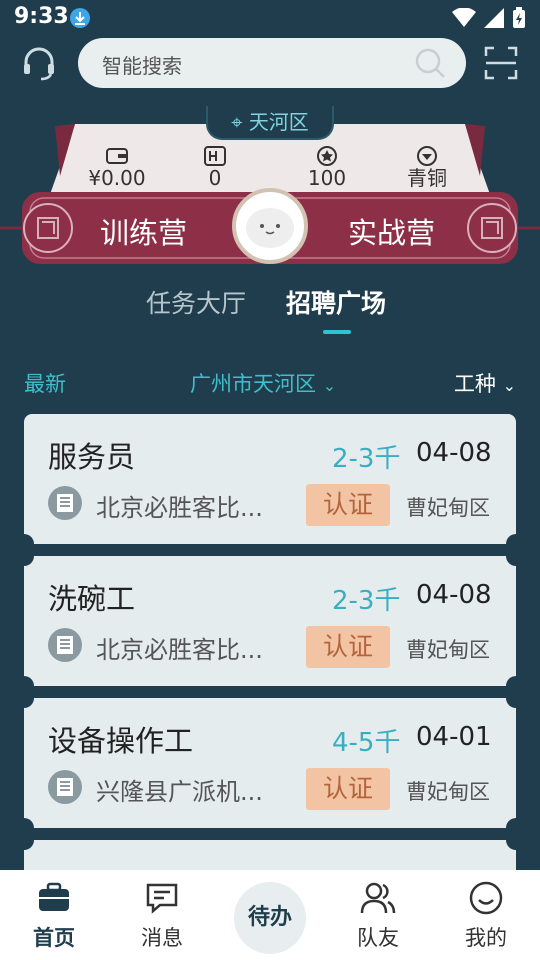 The width and height of the screenshot is (540, 960). I want to click on nav-profile-label: 我的, so click(486, 938).